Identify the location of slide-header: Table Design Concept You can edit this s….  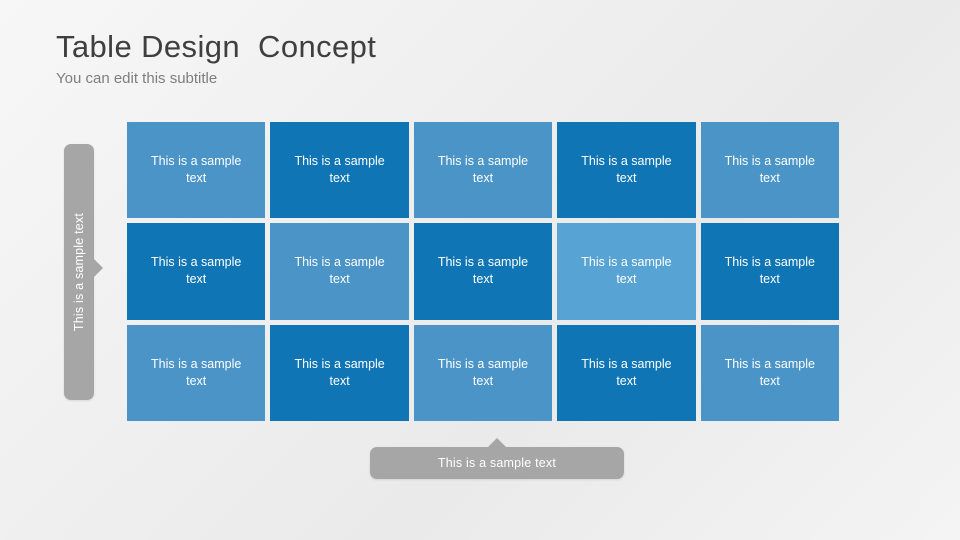
(406, 58).